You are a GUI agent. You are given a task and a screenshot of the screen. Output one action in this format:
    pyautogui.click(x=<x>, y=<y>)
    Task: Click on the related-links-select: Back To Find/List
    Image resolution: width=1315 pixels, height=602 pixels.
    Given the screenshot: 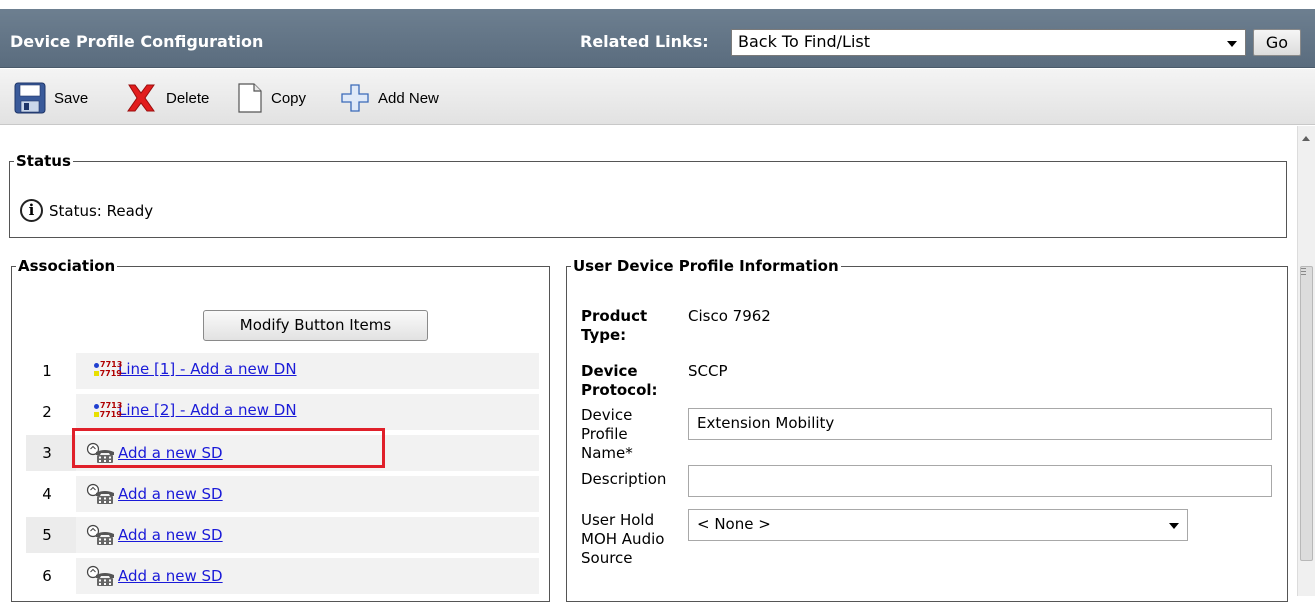 What is the action you would take?
    pyautogui.click(x=988, y=42)
    